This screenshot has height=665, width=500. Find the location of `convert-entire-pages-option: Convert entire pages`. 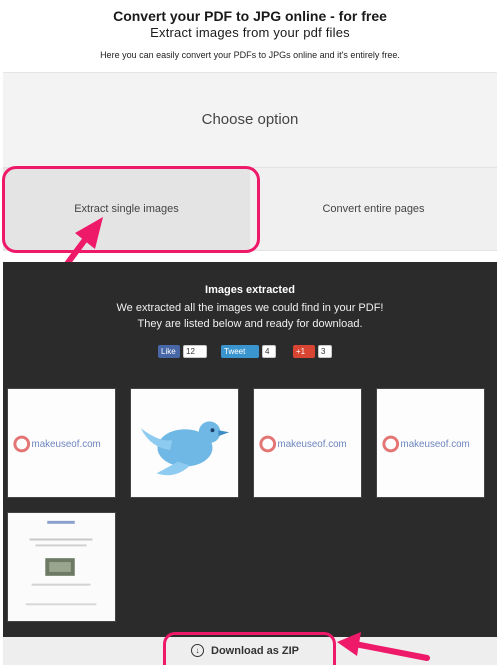

convert-entire-pages-option: Convert entire pages is located at coordinates (373, 209).